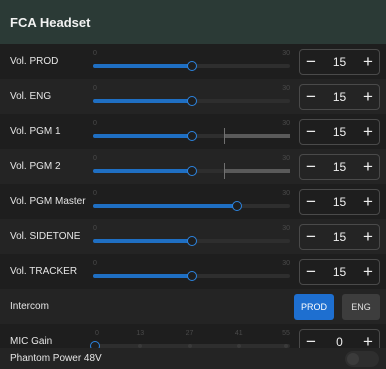  I want to click on vol-row-tracker: Vol. TRACKER 0 30 − 15 +, so click(193, 271).